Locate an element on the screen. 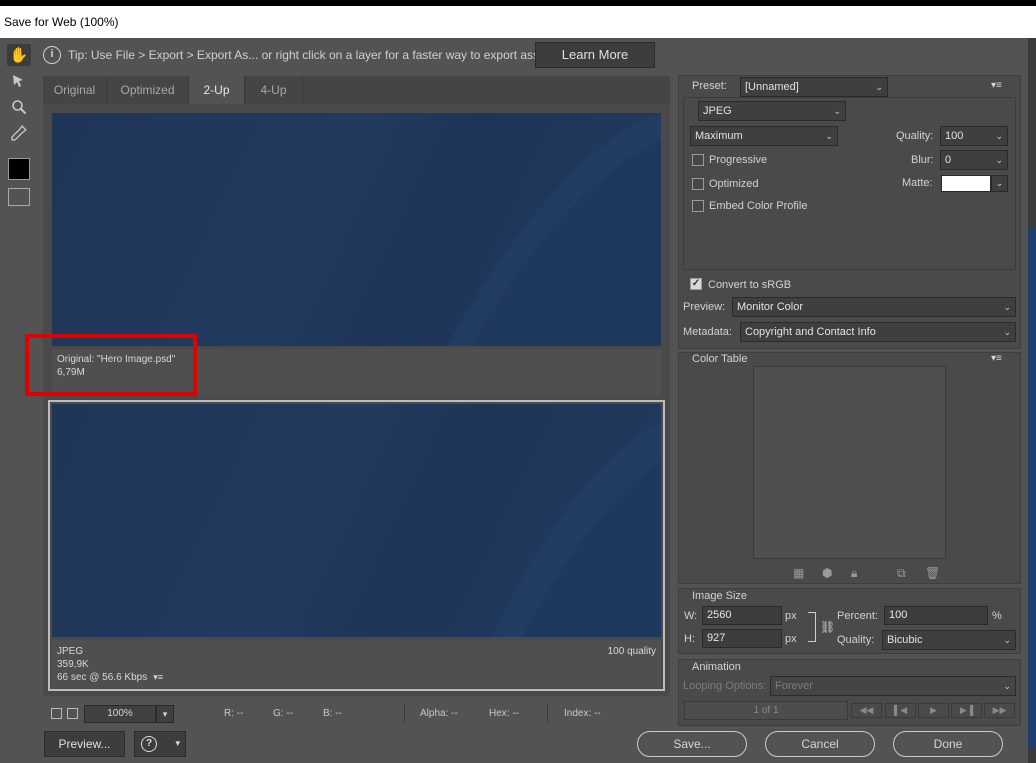 The height and width of the screenshot is (763, 1036). eyedropper-color-swatch is located at coordinates (19, 169).